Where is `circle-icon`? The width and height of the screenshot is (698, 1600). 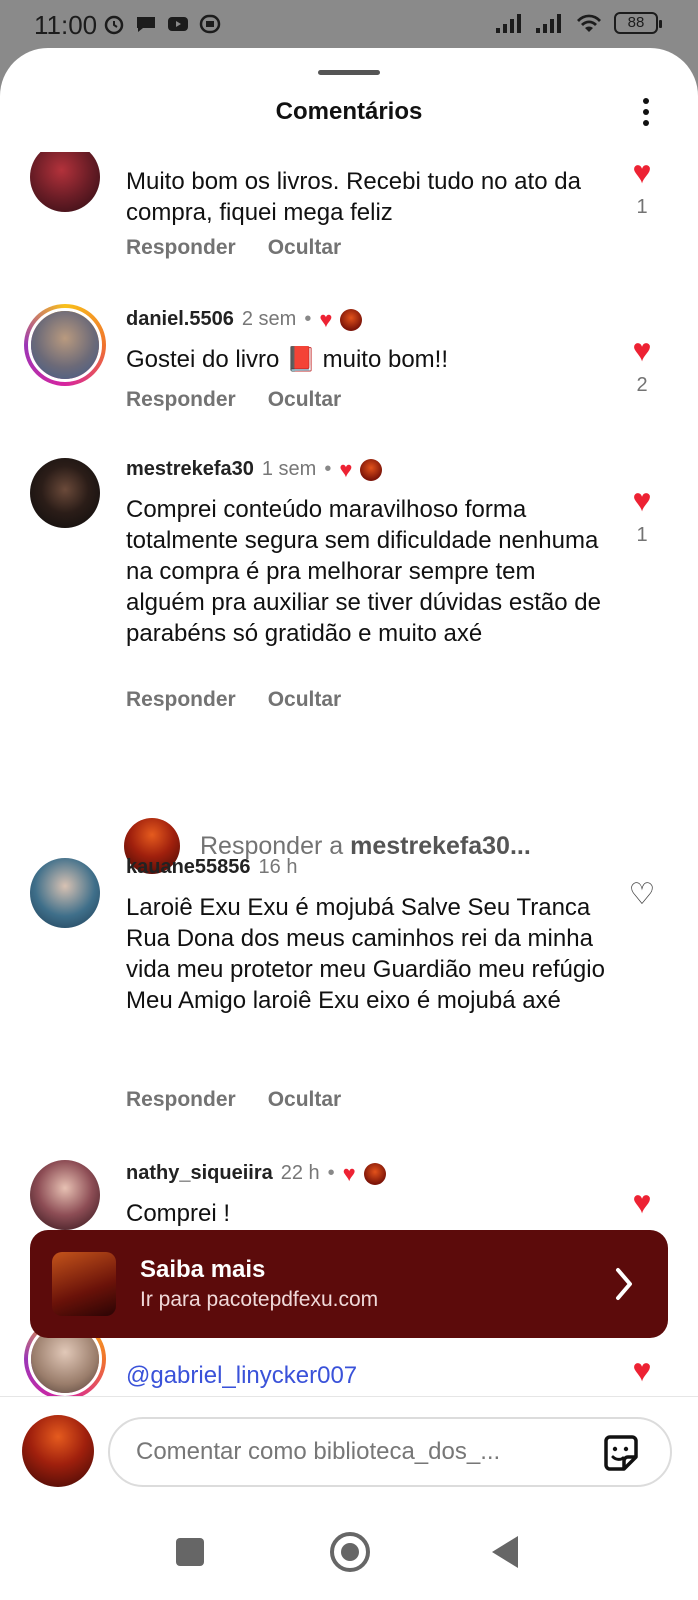
circle-icon is located at coordinates (350, 1552).